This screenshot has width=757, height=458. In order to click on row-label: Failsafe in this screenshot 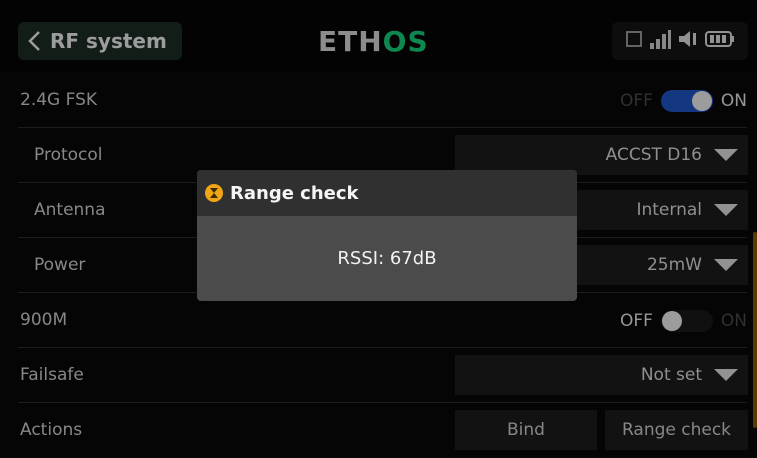, I will do `click(52, 375)`.